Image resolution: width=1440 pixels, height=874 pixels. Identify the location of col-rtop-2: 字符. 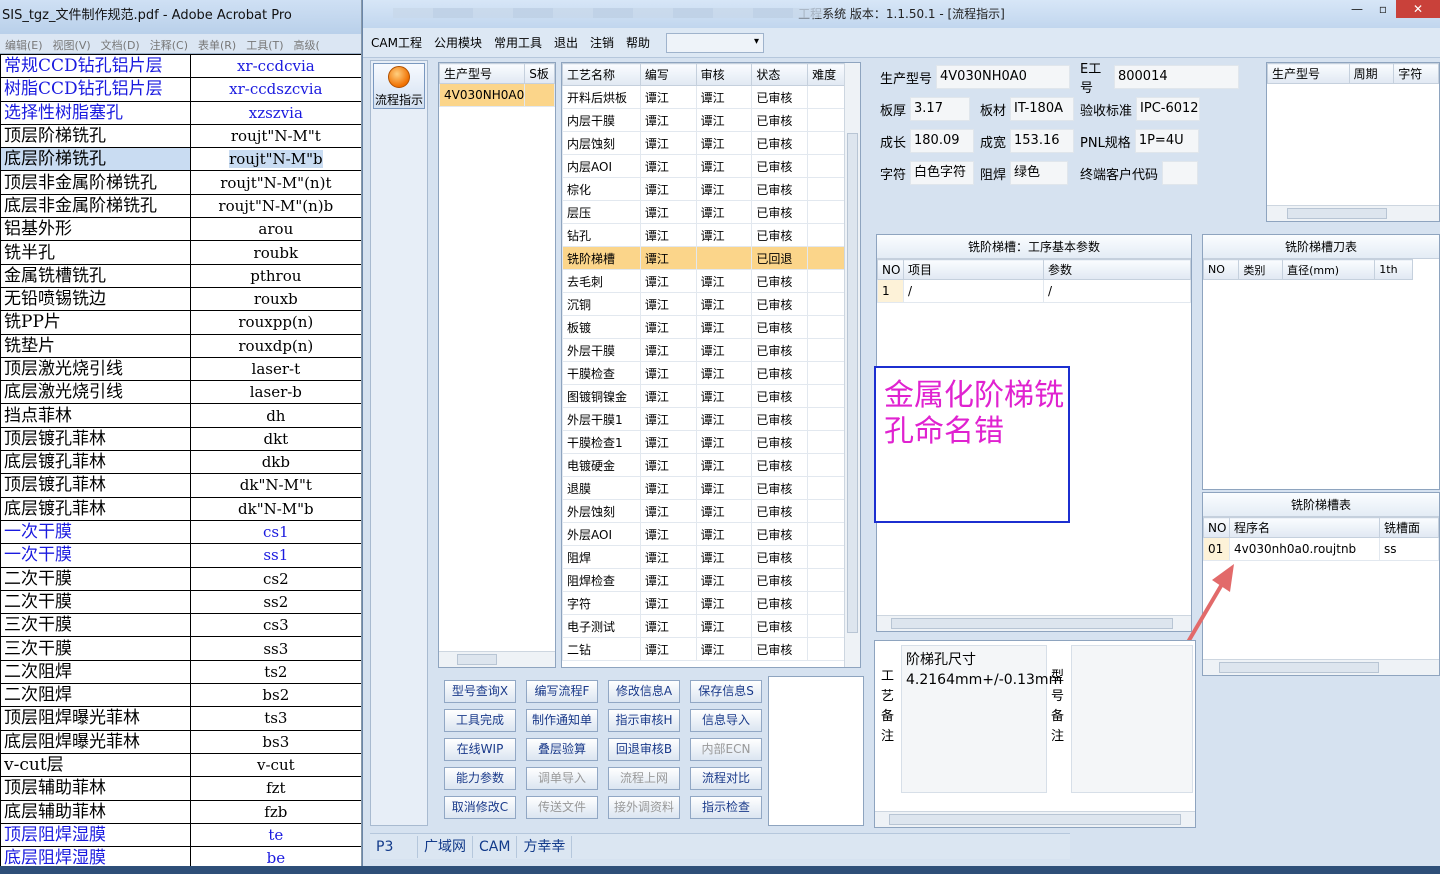
(1416, 73).